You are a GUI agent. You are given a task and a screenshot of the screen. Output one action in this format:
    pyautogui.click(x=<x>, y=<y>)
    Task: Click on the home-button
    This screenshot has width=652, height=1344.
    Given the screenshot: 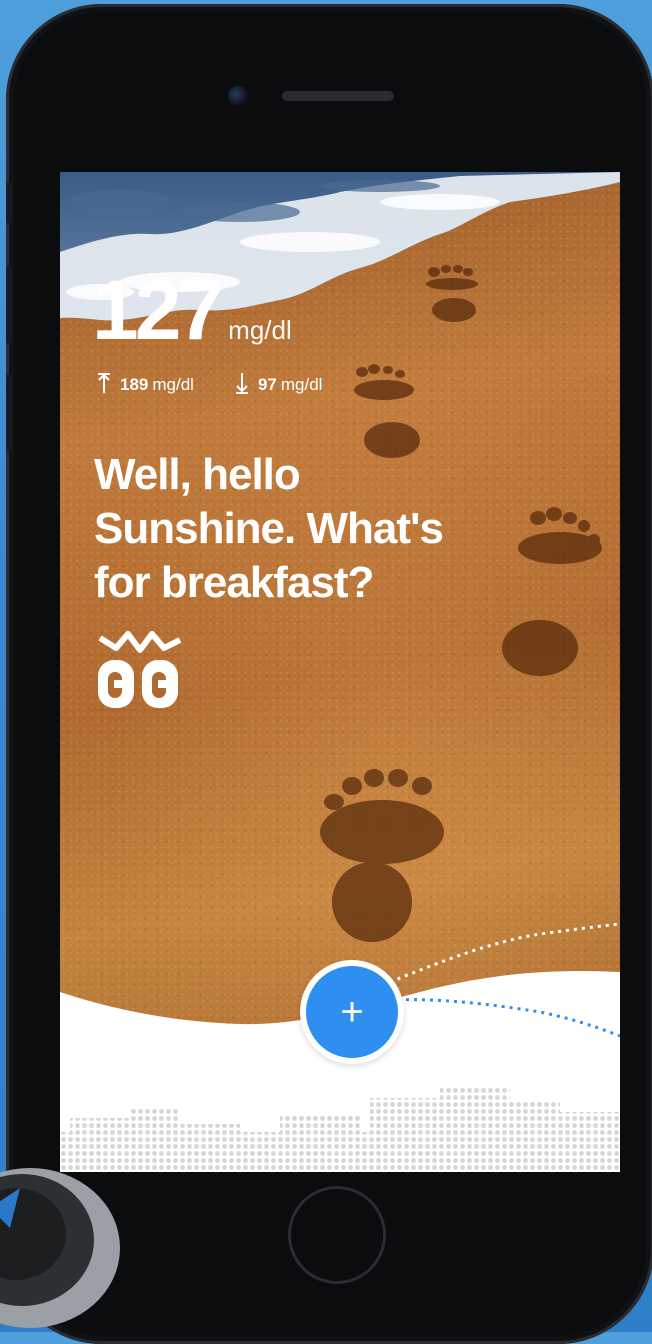 What is the action you would take?
    pyautogui.click(x=337, y=1235)
    